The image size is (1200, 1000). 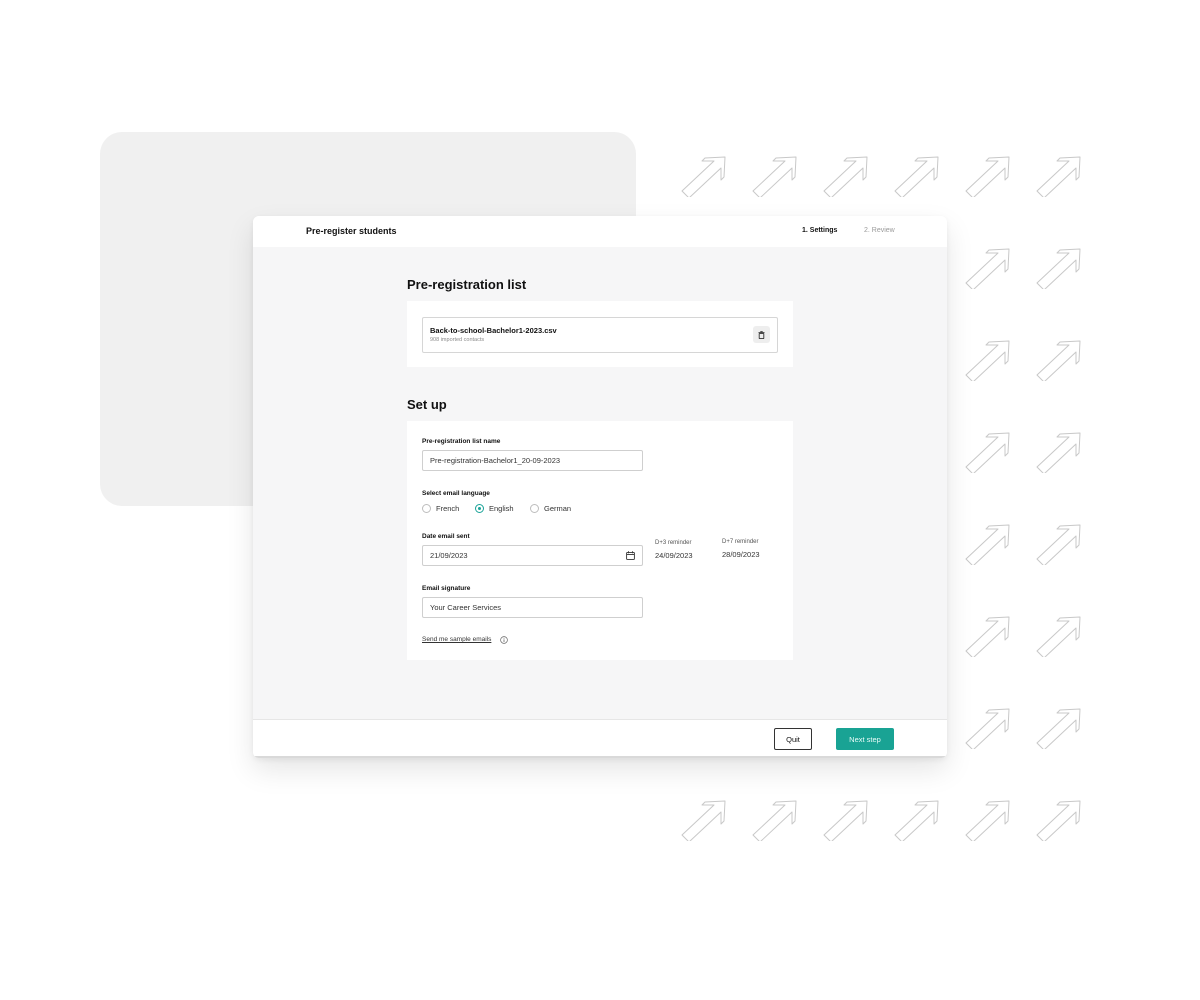 What do you see at coordinates (457, 340) in the screenshot?
I see `file-contact-count: 908 imported contacts` at bounding box center [457, 340].